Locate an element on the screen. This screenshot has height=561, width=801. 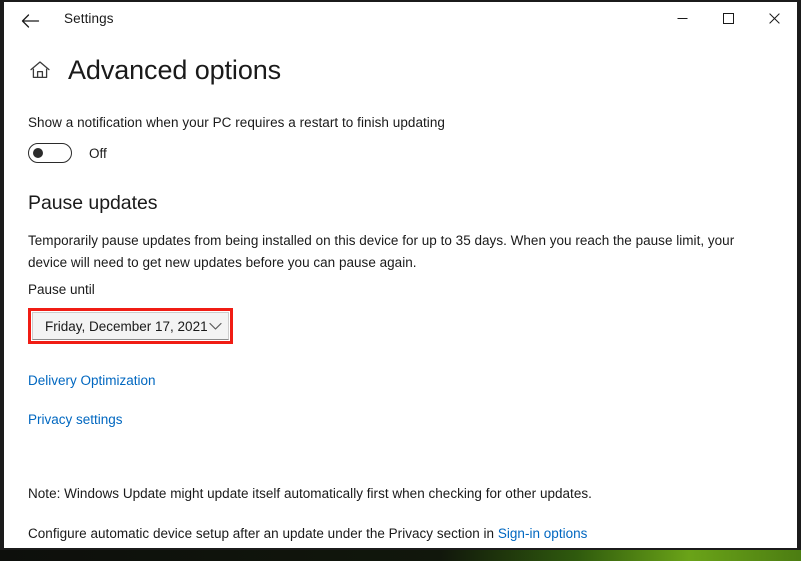
close-button is located at coordinates (774, 18).